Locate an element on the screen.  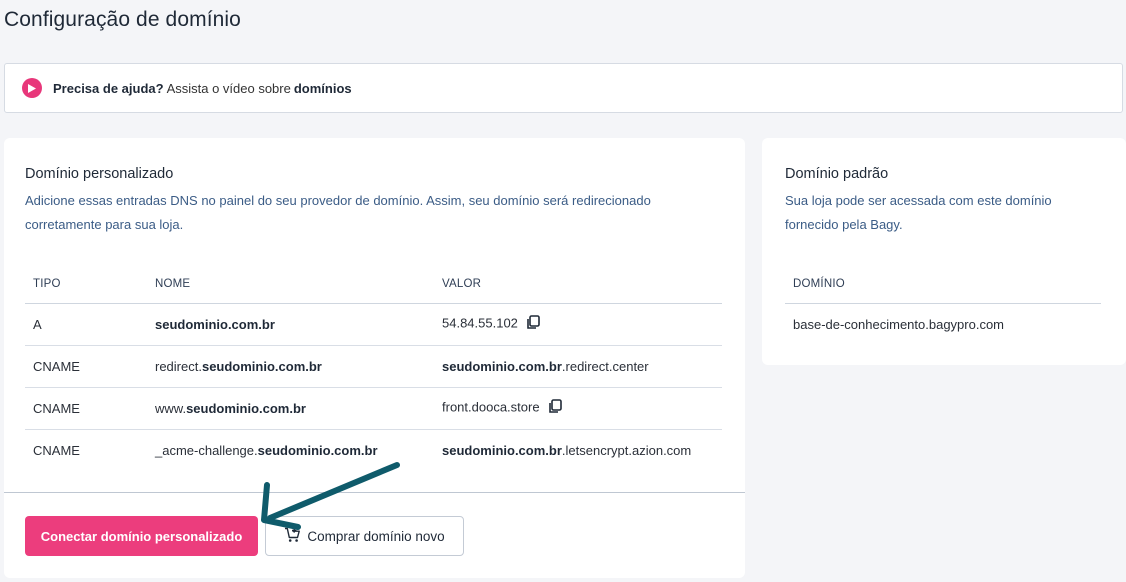
help-middle: Assista o vídeo sobre is located at coordinates (228, 88).